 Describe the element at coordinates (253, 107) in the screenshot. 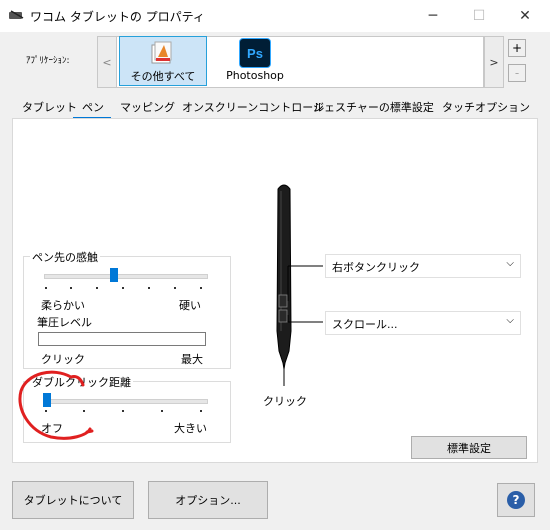

I see `tab-onscreen-controls: オンスクリーンコントロール` at that location.